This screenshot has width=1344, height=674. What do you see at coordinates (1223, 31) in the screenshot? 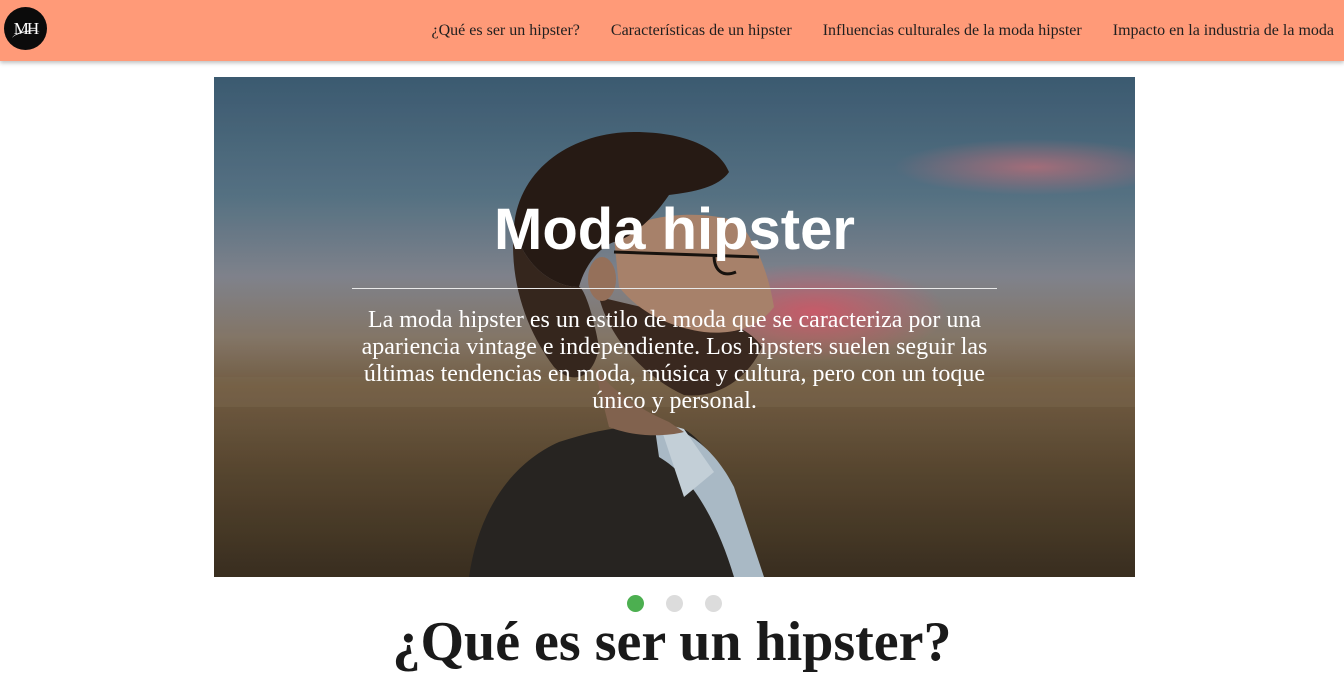
I see `nav-link-impacto-industria: Impacto en la industria de la moda` at bounding box center [1223, 31].